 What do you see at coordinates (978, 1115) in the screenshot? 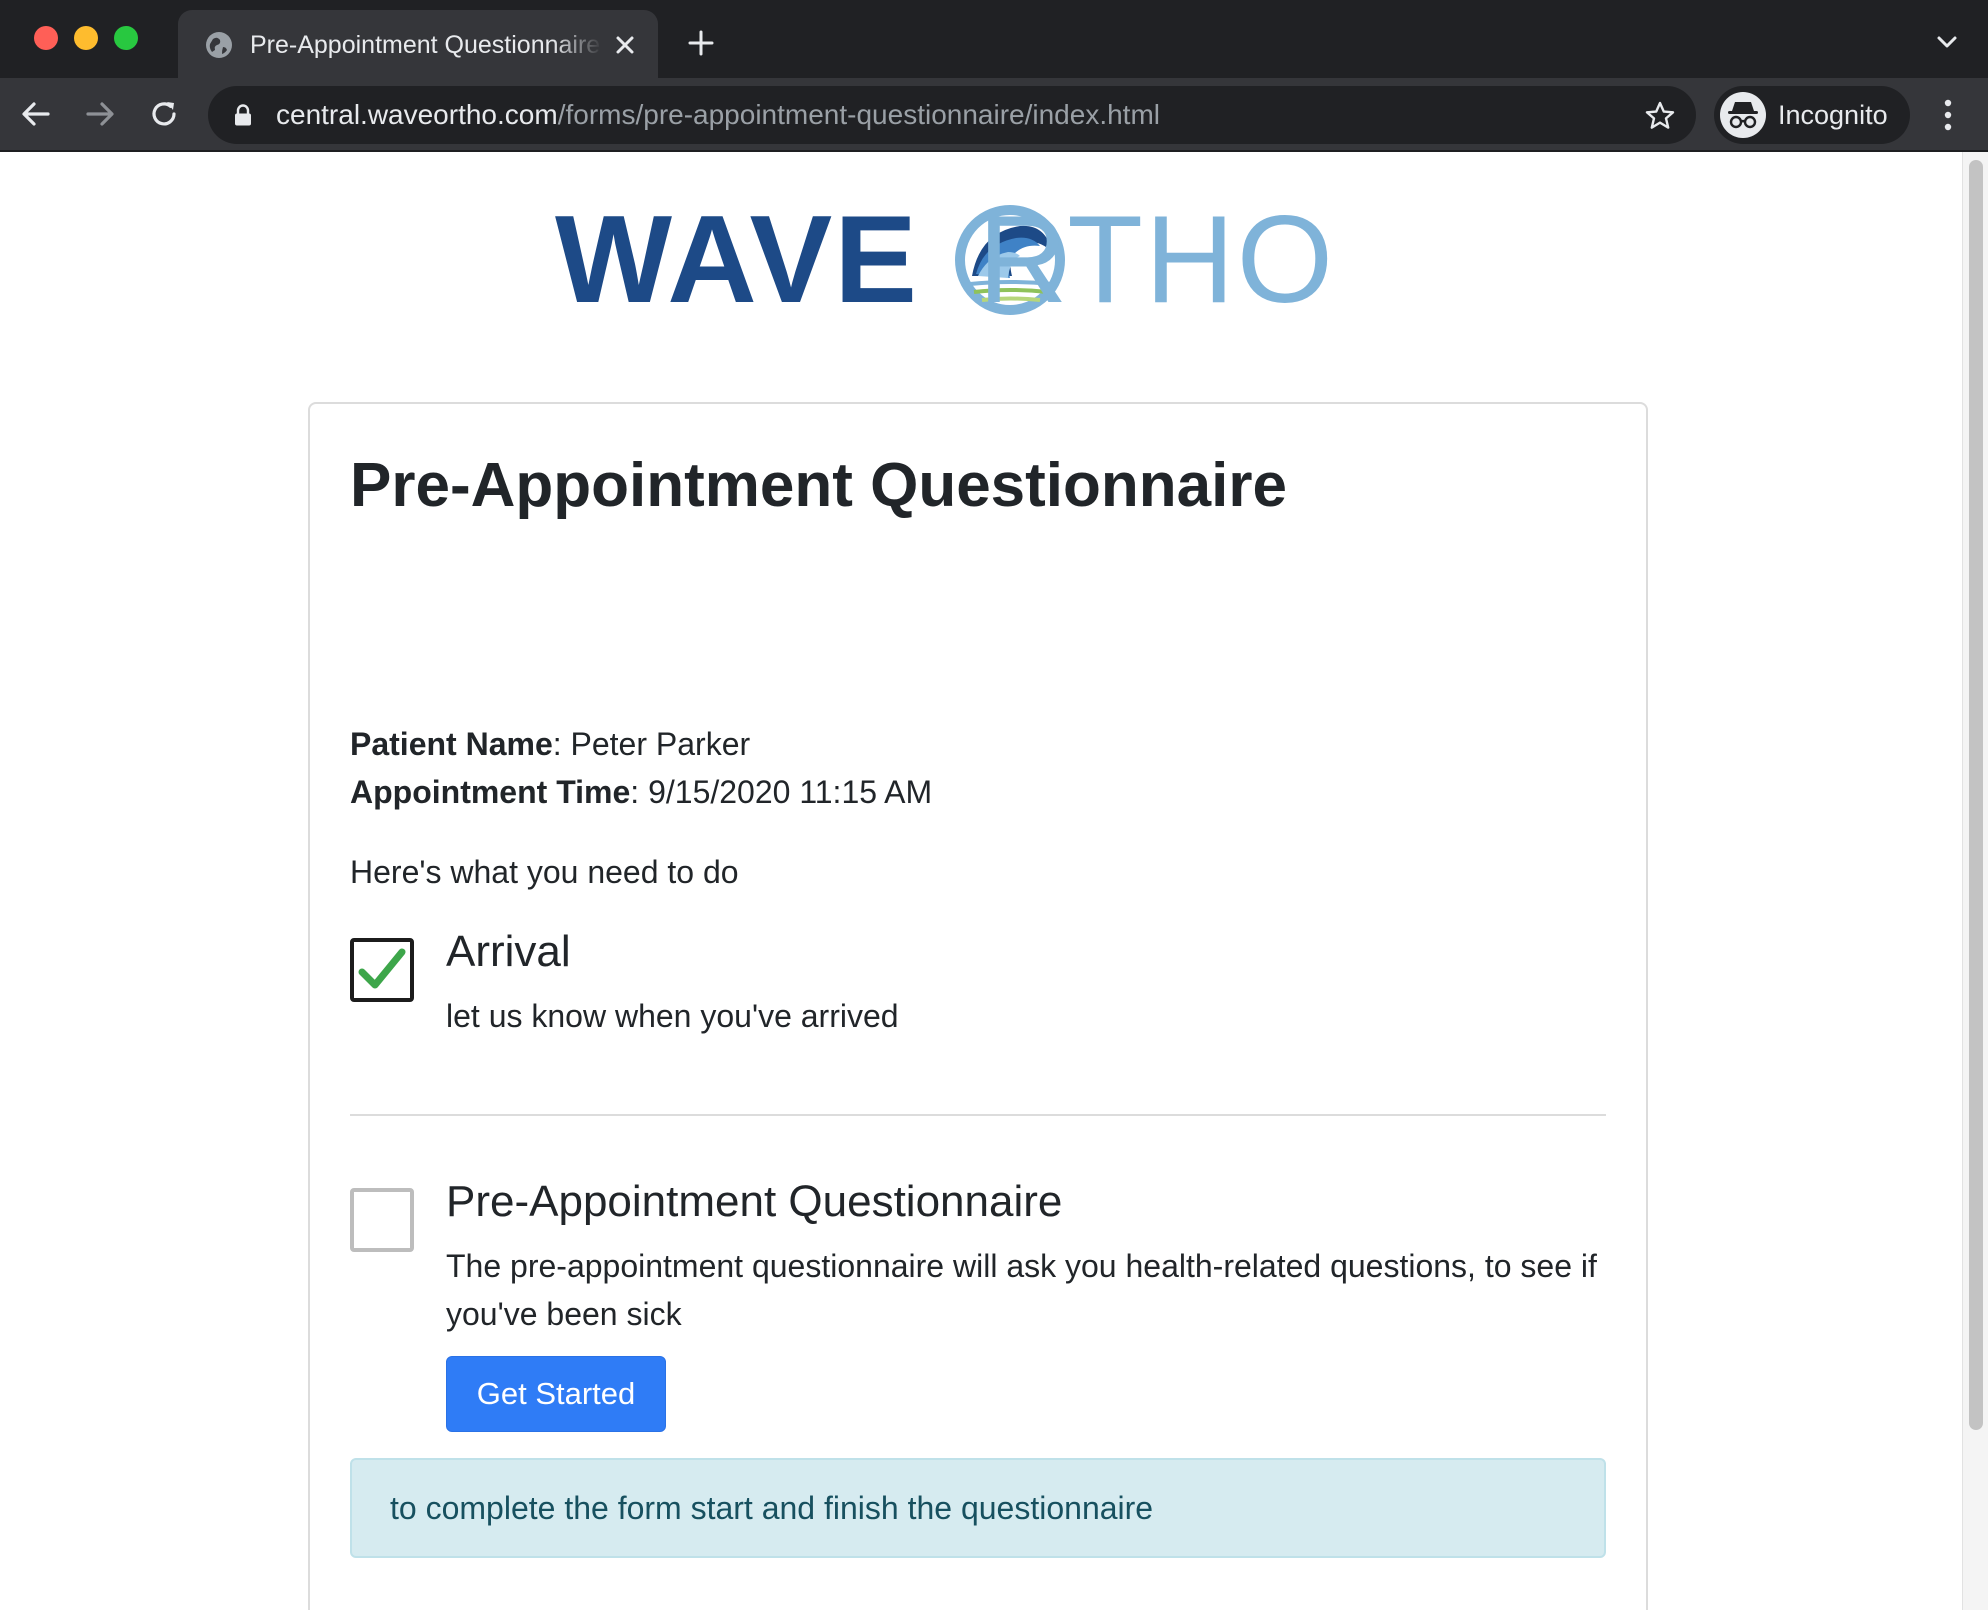
I see `divider` at bounding box center [978, 1115].